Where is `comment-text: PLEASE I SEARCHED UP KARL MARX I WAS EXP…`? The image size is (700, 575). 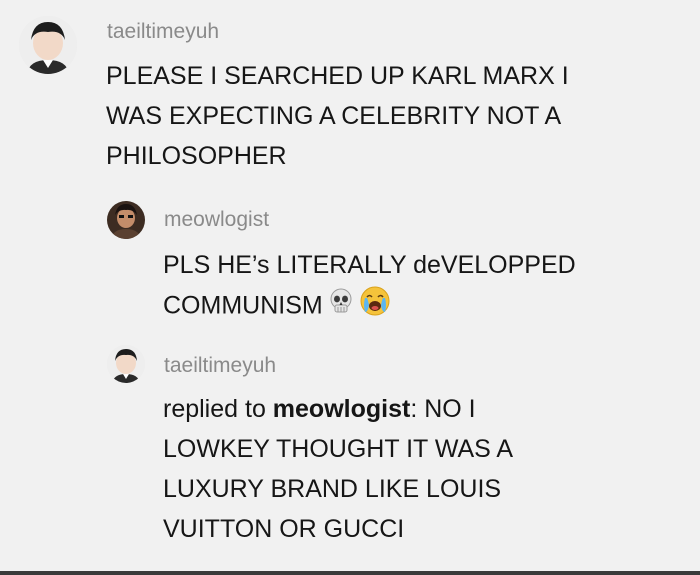 comment-text: PLEASE I SEARCHED UP KARL MARX I WAS EXP… is located at coordinates (337, 116).